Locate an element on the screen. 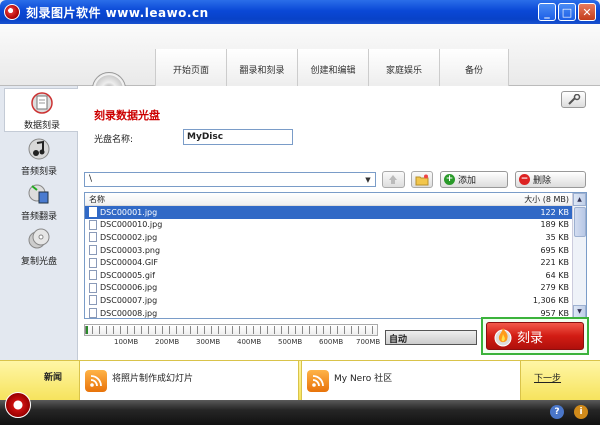  sidebar-item-audio-burn: 音频刻录 is located at coordinates (39, 155).